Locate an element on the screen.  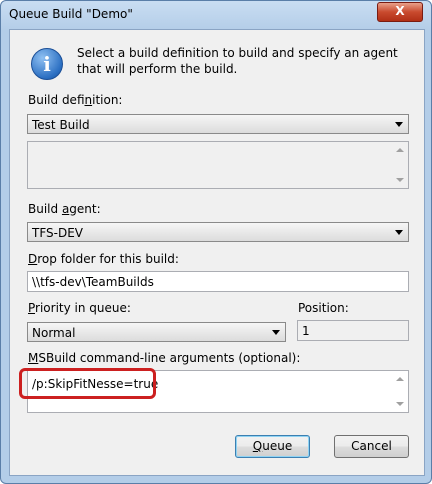
position-label: Position: is located at coordinates (323, 308).